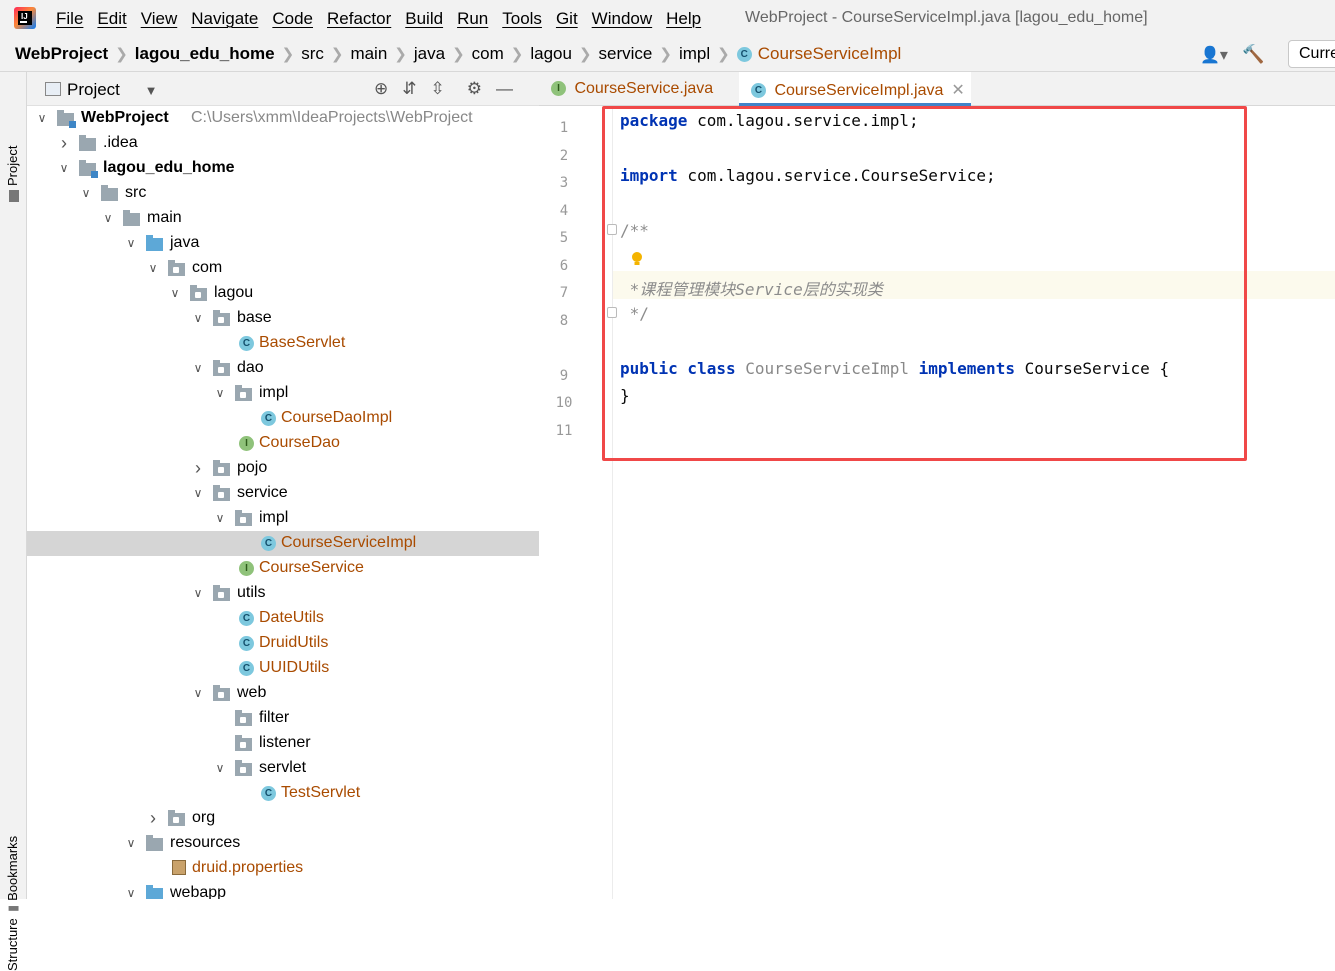 This screenshot has width=1335, height=971. I want to click on tree-node: › org, so click(283, 818).